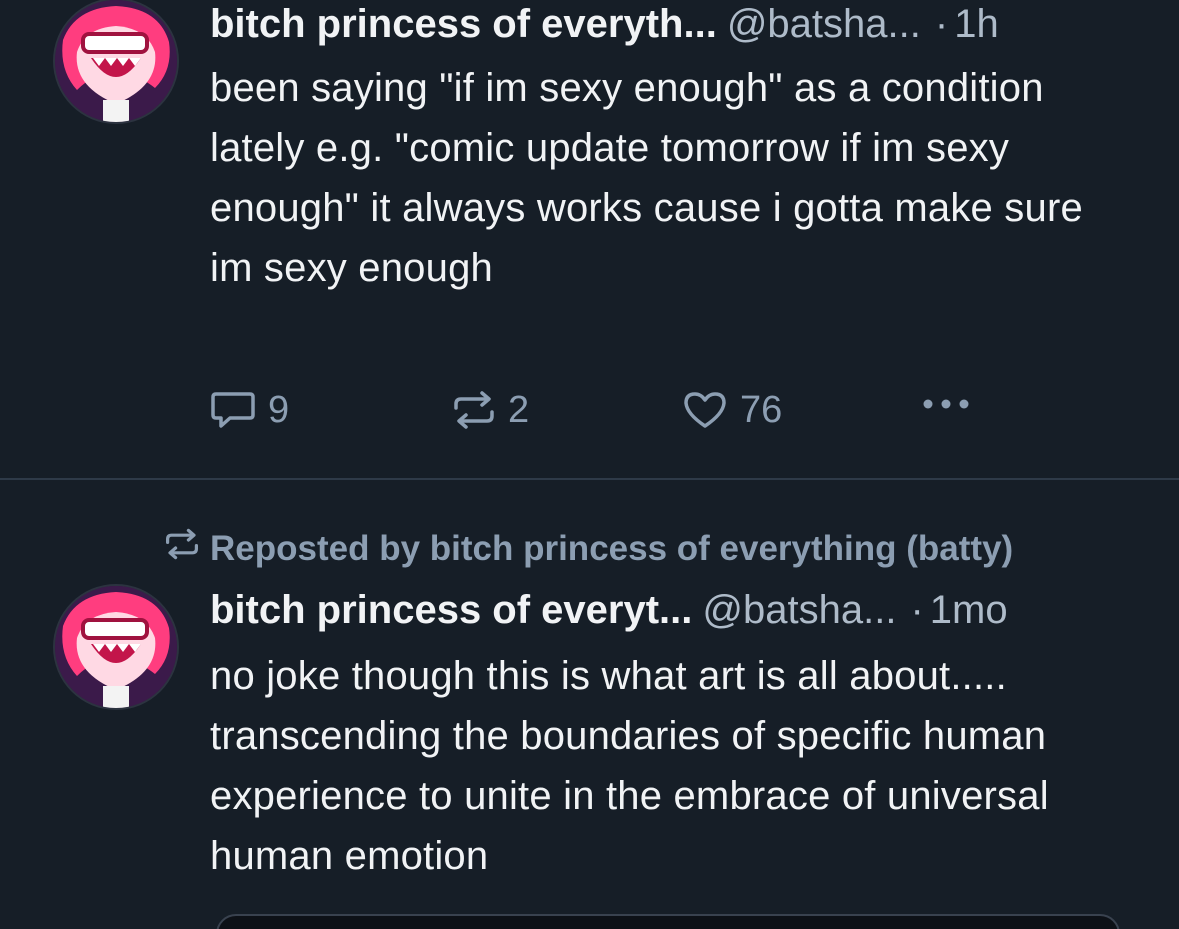 The image size is (1179, 929). What do you see at coordinates (610, 410) in the screenshot?
I see `post-actions: 9 2 76` at bounding box center [610, 410].